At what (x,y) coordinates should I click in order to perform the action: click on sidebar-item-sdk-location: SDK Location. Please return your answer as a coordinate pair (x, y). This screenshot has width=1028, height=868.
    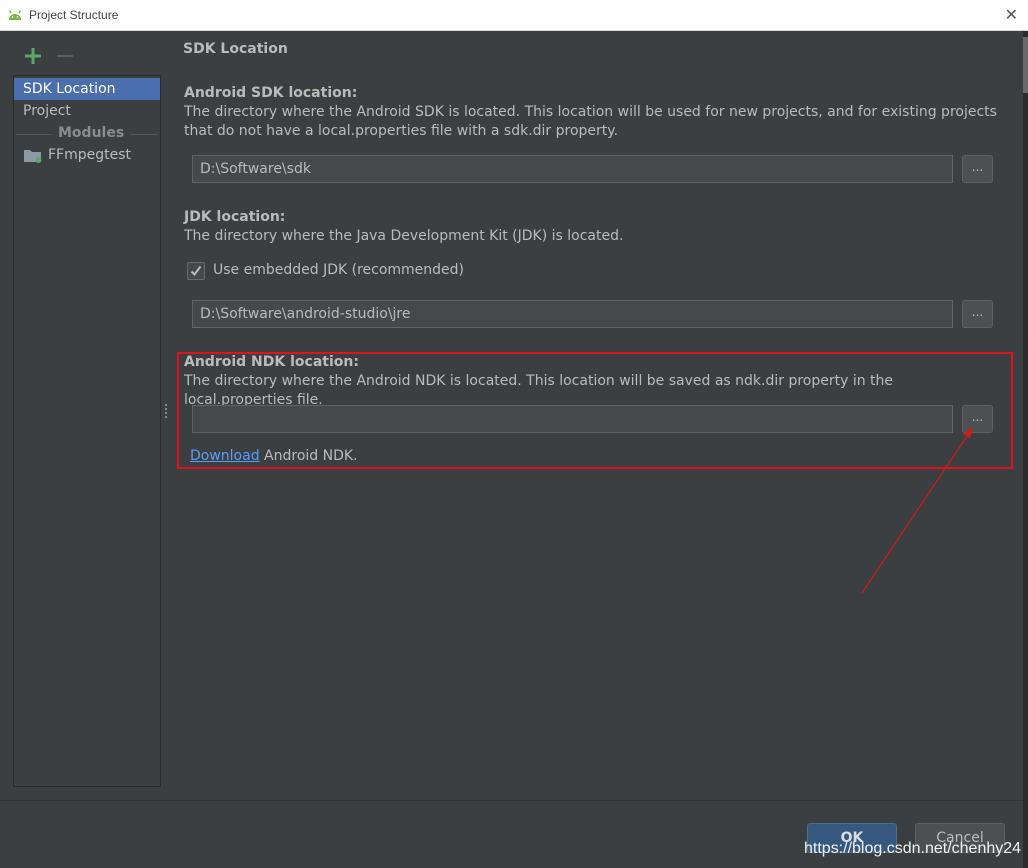
    Looking at the image, I should click on (87, 89).